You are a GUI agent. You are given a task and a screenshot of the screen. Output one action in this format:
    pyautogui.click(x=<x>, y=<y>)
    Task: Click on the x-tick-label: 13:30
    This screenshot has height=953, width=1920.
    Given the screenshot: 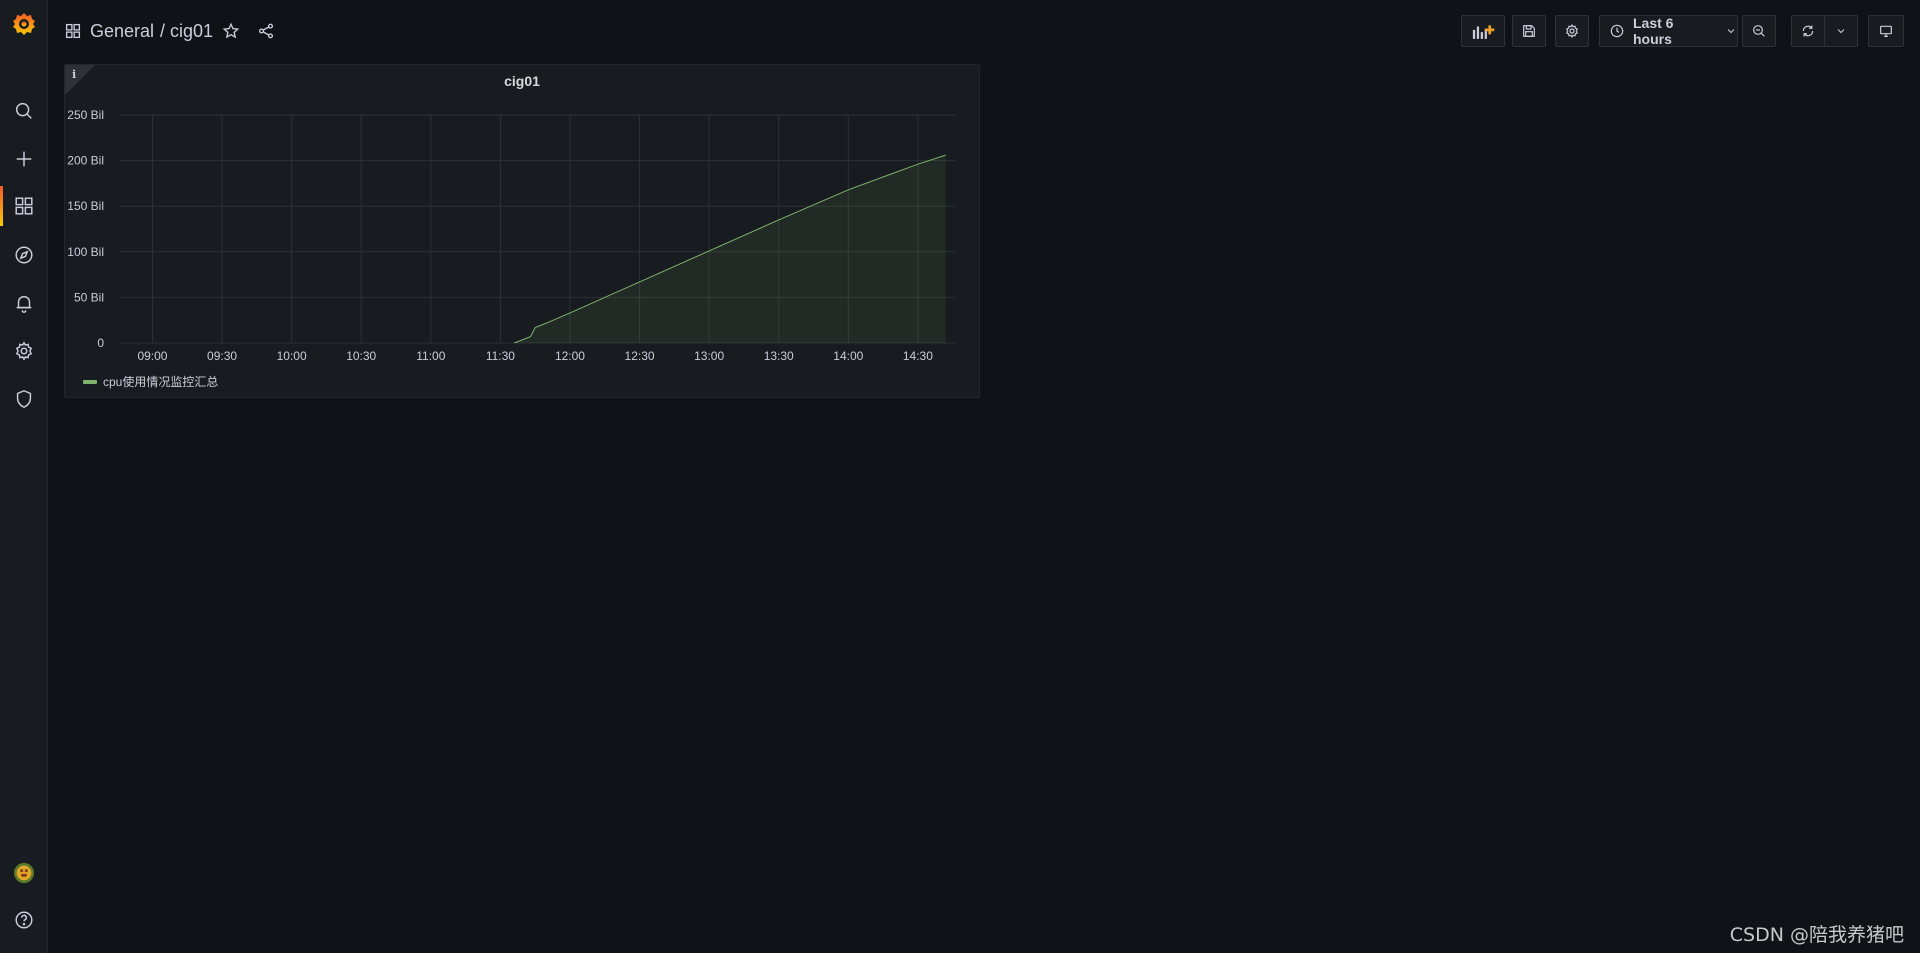 What is the action you would take?
    pyautogui.click(x=779, y=356)
    